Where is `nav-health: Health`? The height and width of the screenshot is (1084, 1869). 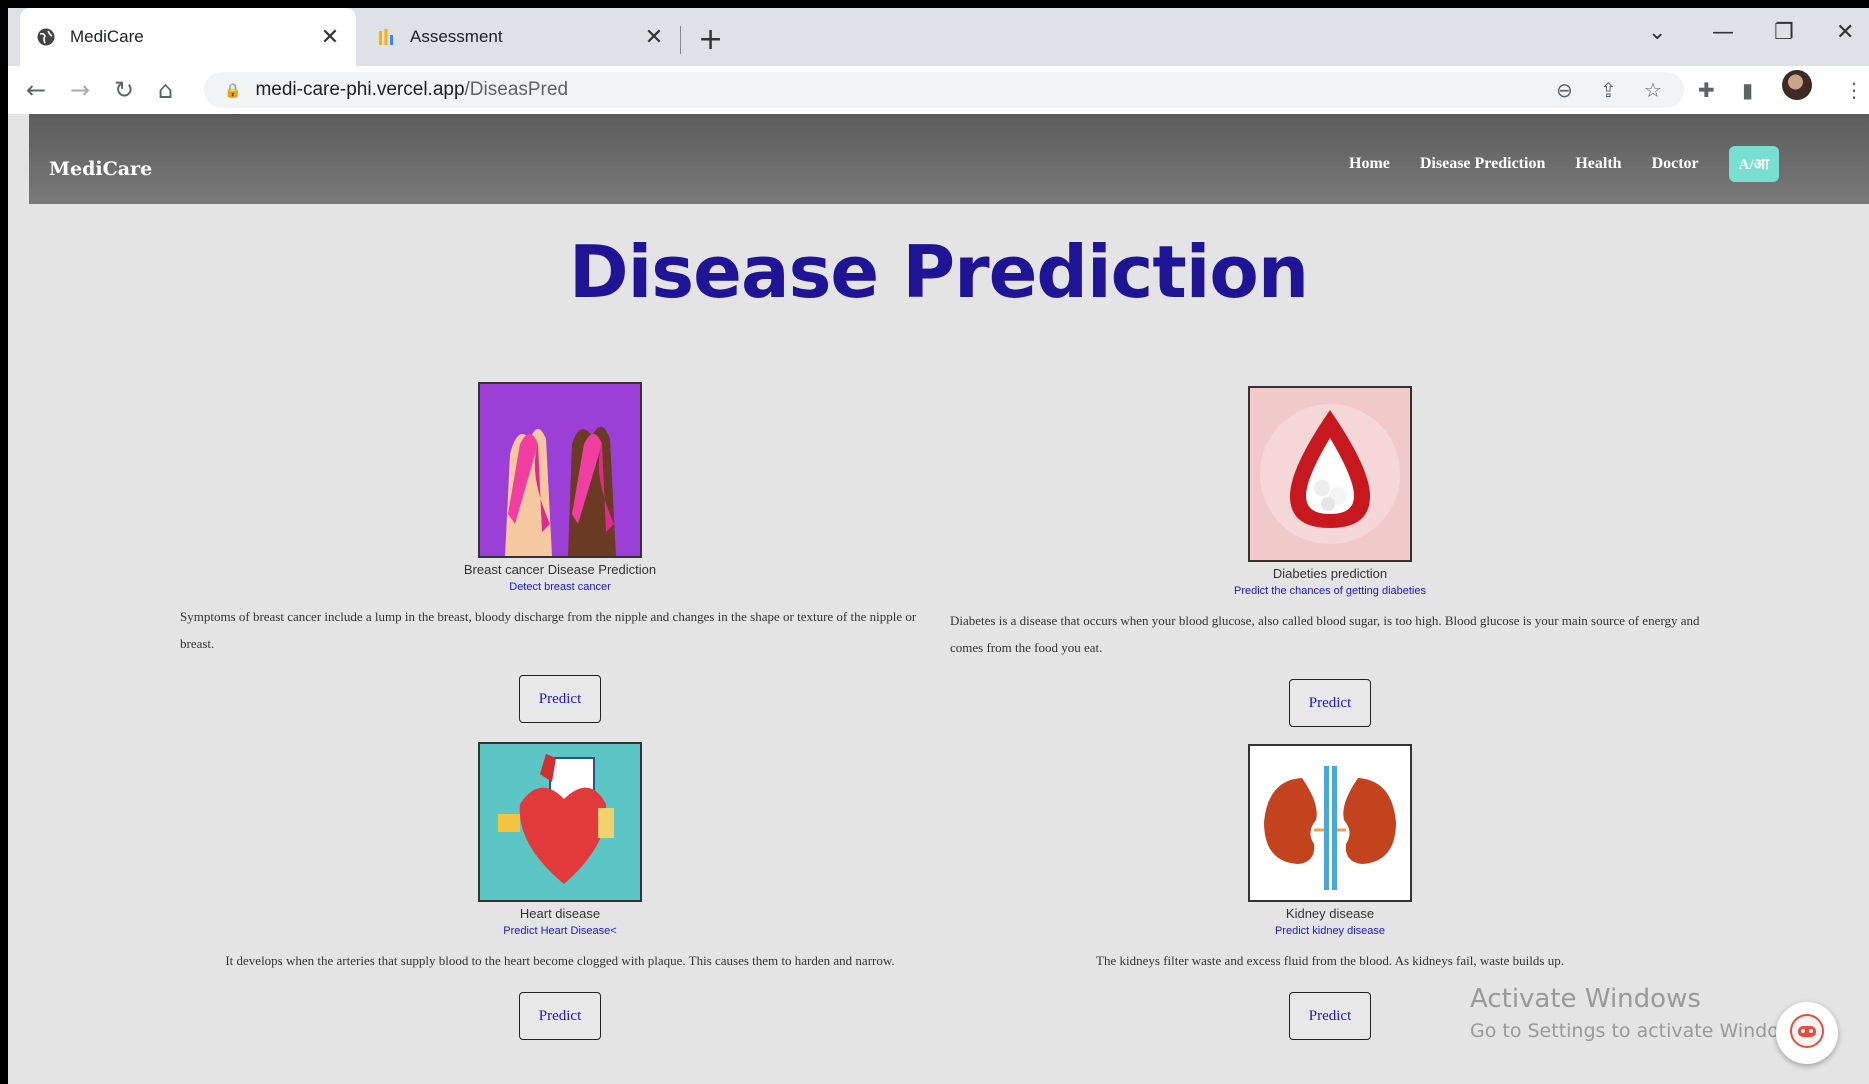
nav-health: Health is located at coordinates (1598, 164).